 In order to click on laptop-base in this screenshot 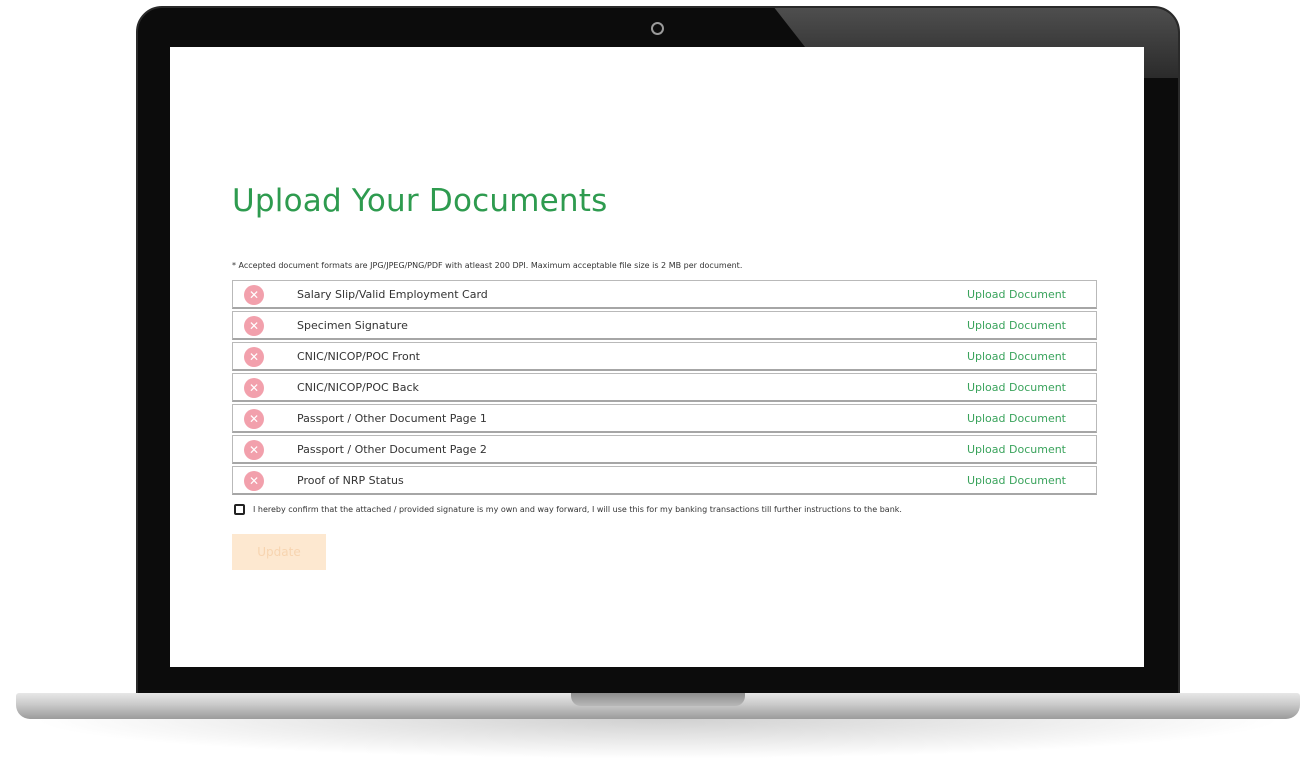, I will do `click(658, 706)`.